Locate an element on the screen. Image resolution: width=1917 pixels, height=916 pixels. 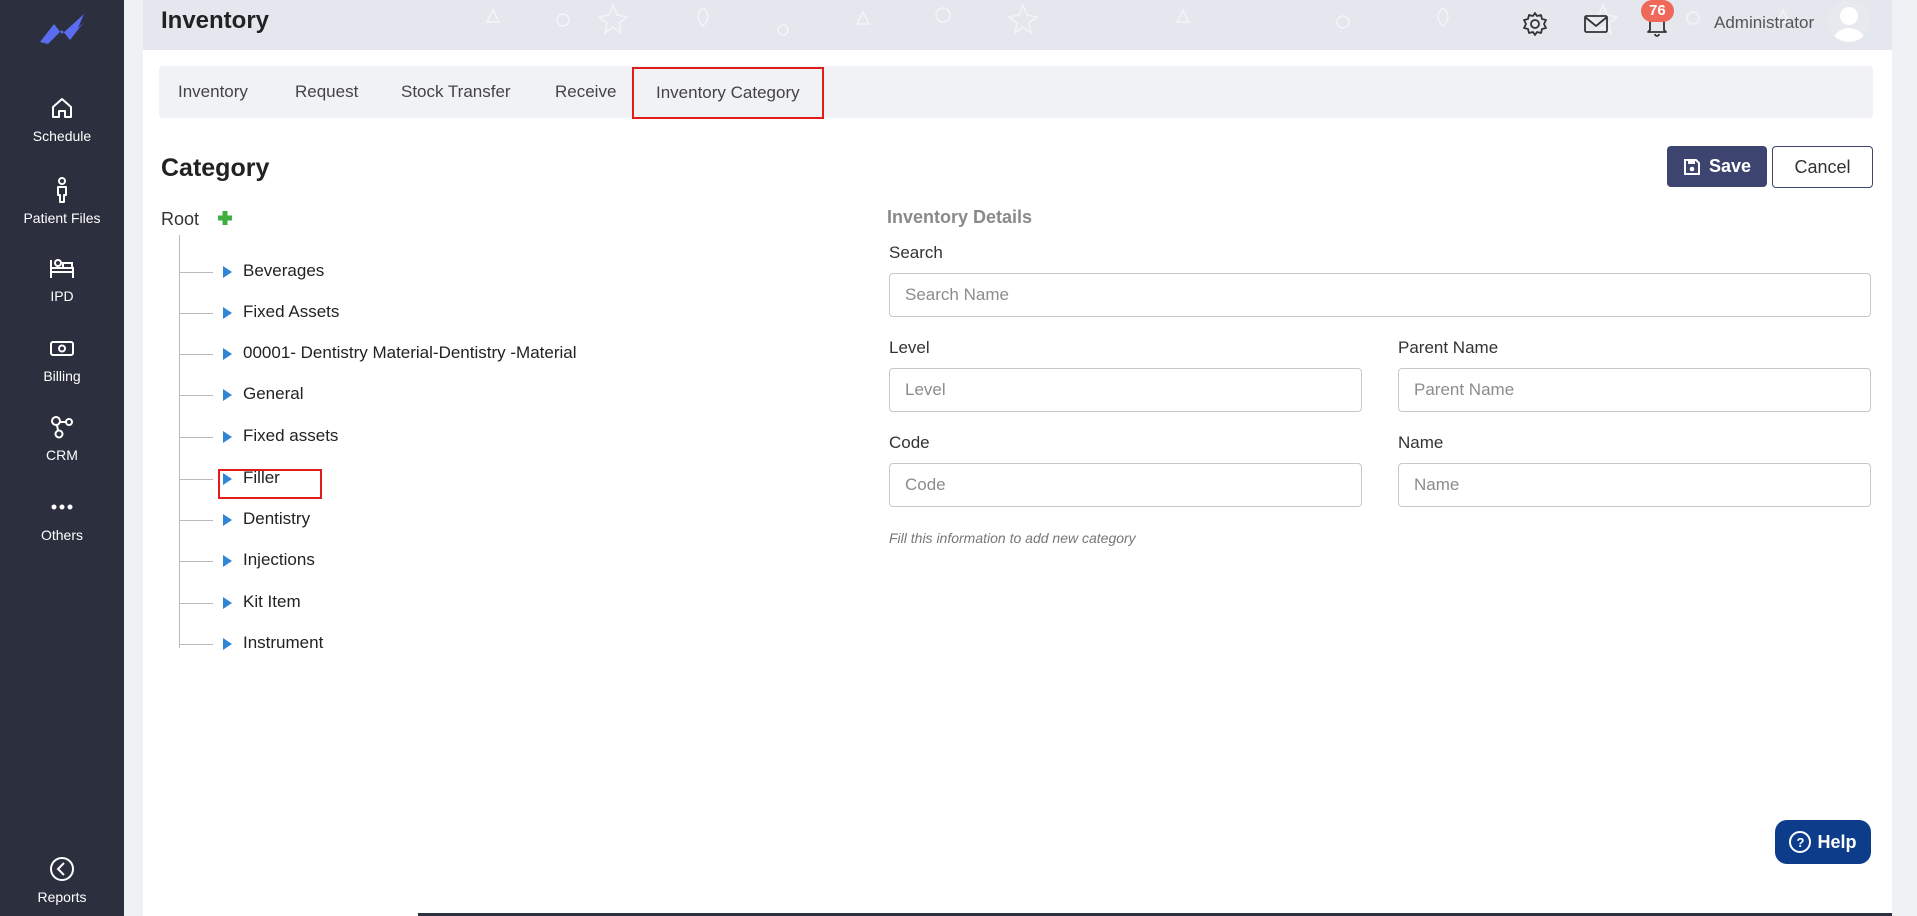
party-pattern-background is located at coordinates (1138, 19).